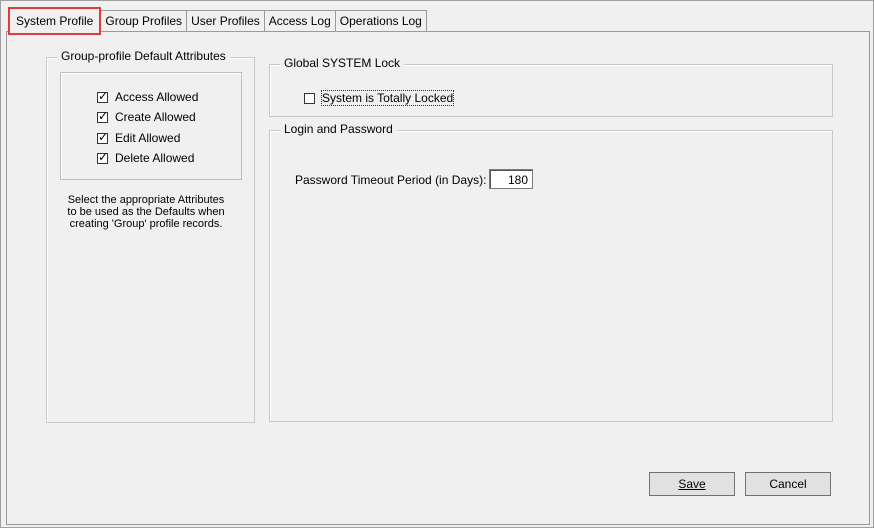 The width and height of the screenshot is (874, 528). What do you see at coordinates (143, 56) in the screenshot?
I see `group-profile-attributes-title: Group-profile Default Attributes` at bounding box center [143, 56].